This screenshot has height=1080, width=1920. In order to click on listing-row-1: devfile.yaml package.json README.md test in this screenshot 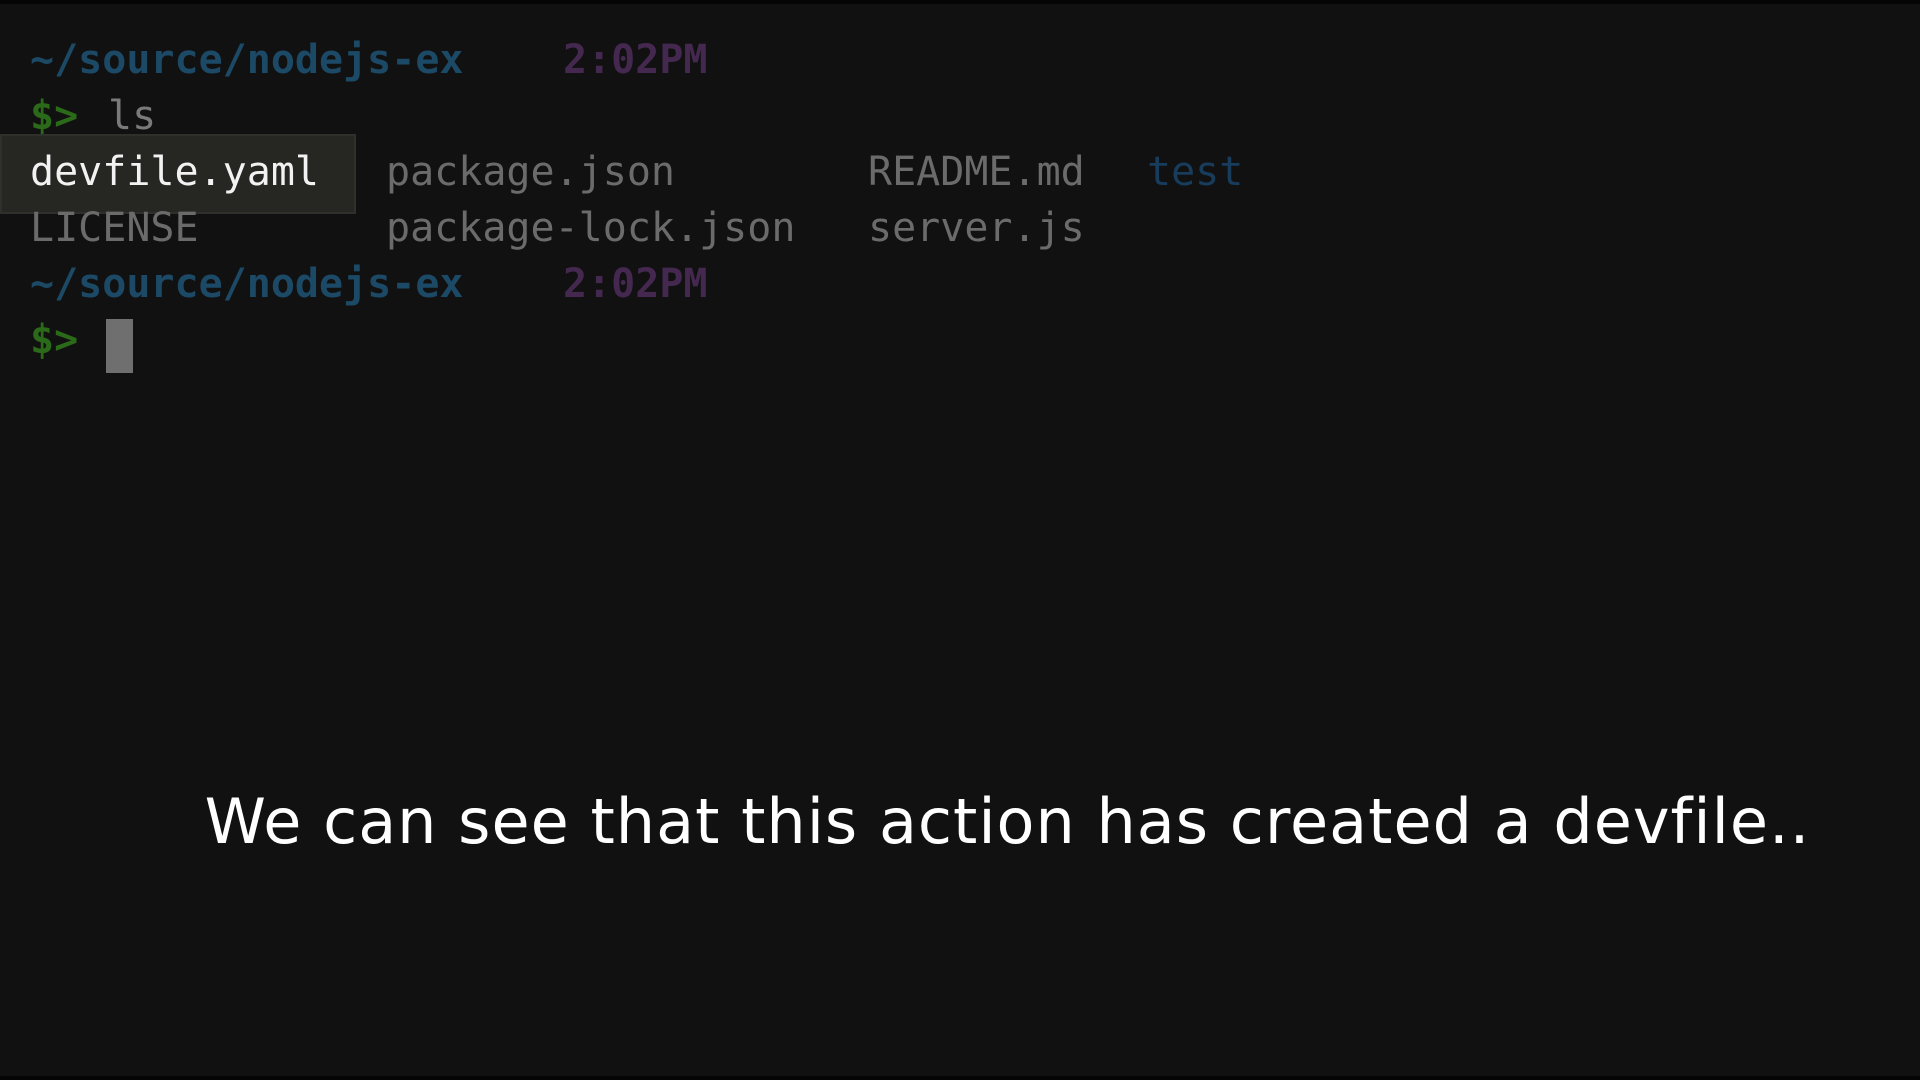, I will do `click(680, 172)`.